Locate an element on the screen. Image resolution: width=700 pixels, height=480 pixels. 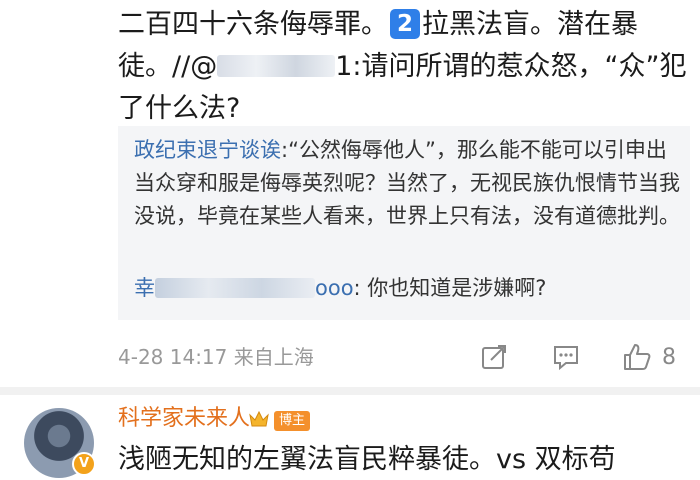
reply-text: : 你也知道是涉嫌啊? is located at coordinates (450, 288).